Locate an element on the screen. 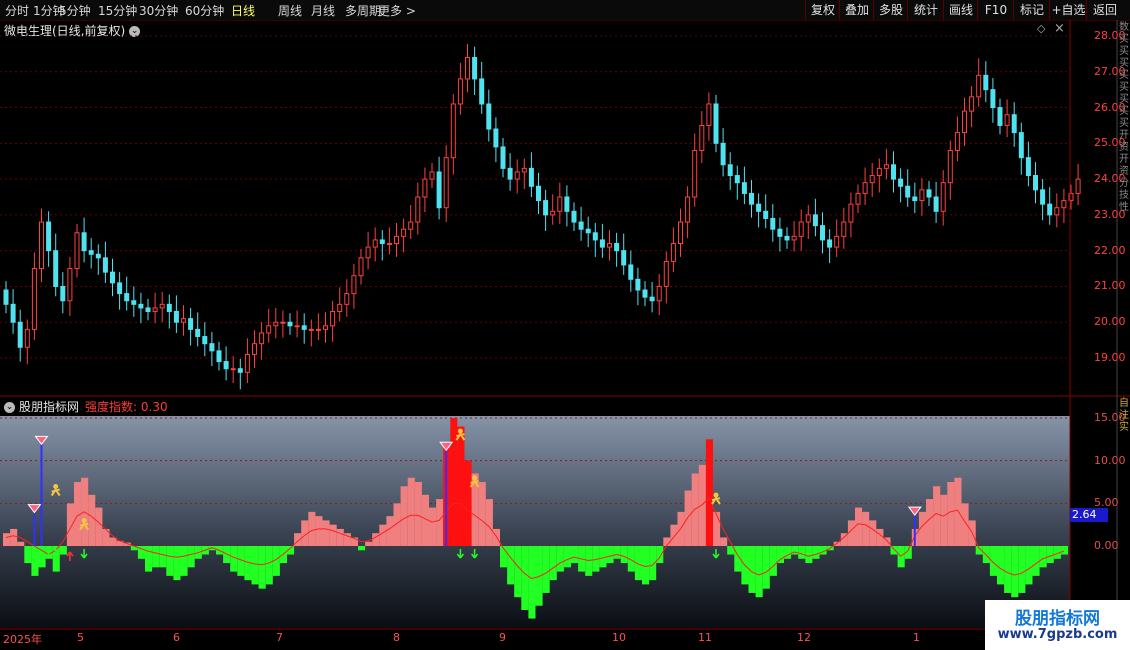 The width and height of the screenshot is (1130, 650). period-tab: 月线 is located at coordinates (323, 10).